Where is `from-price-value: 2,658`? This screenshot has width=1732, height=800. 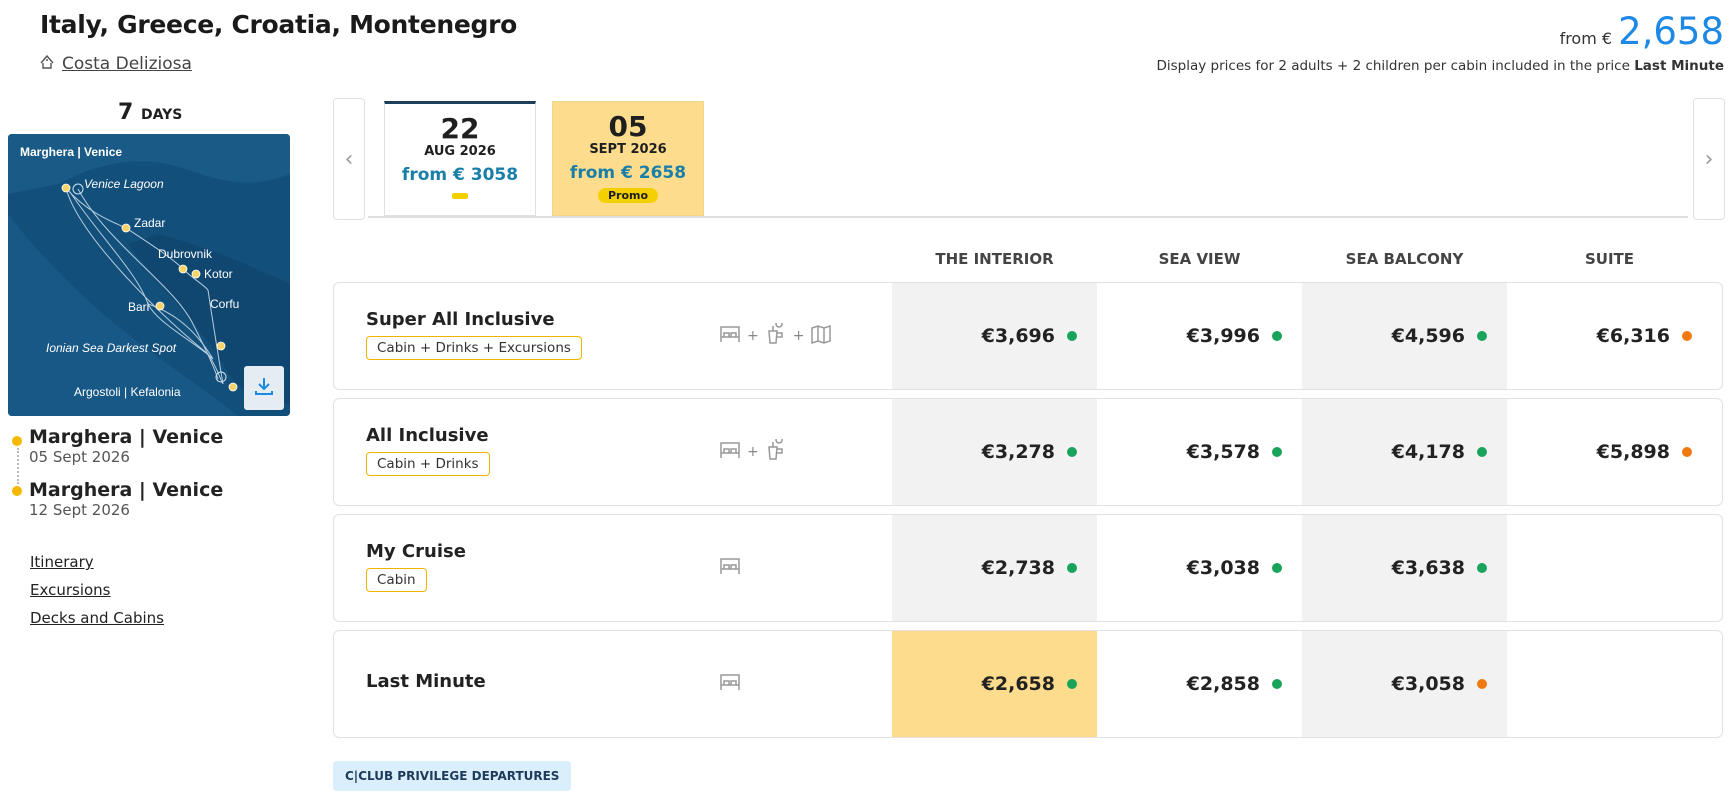 from-price-value: 2,658 is located at coordinates (1671, 31).